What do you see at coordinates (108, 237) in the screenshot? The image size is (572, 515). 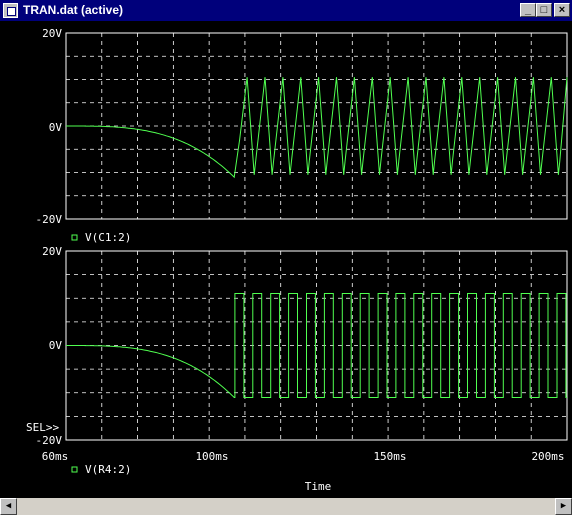 I see `top-legend: V(C1:2)` at bounding box center [108, 237].